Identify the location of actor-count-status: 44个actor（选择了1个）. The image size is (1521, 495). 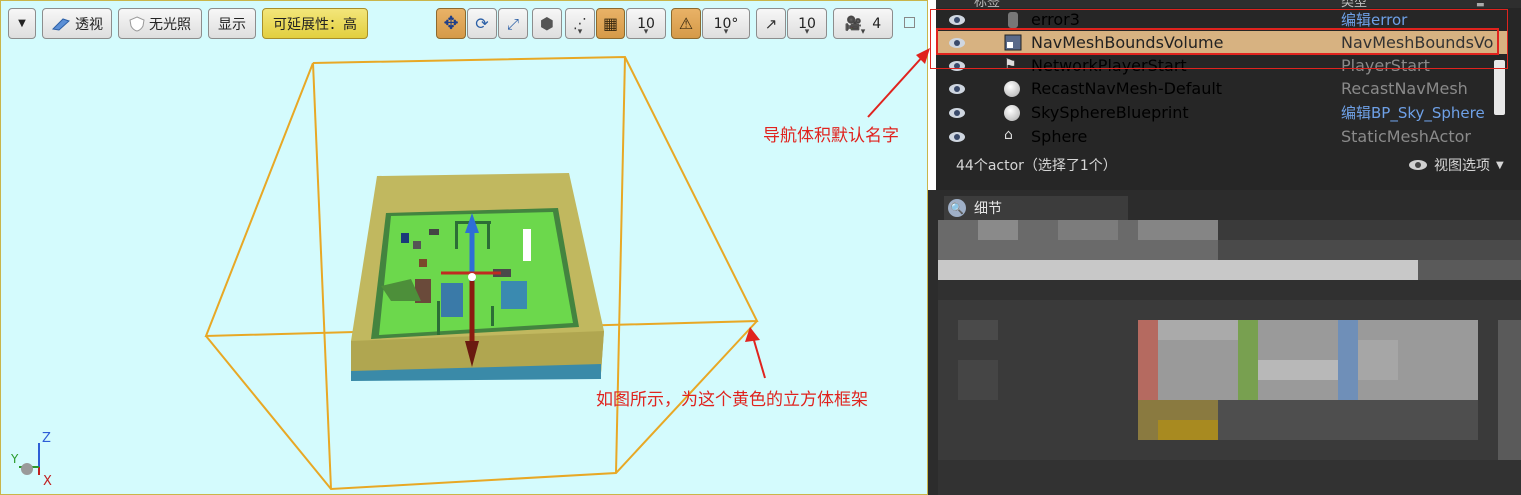
(1036, 166).